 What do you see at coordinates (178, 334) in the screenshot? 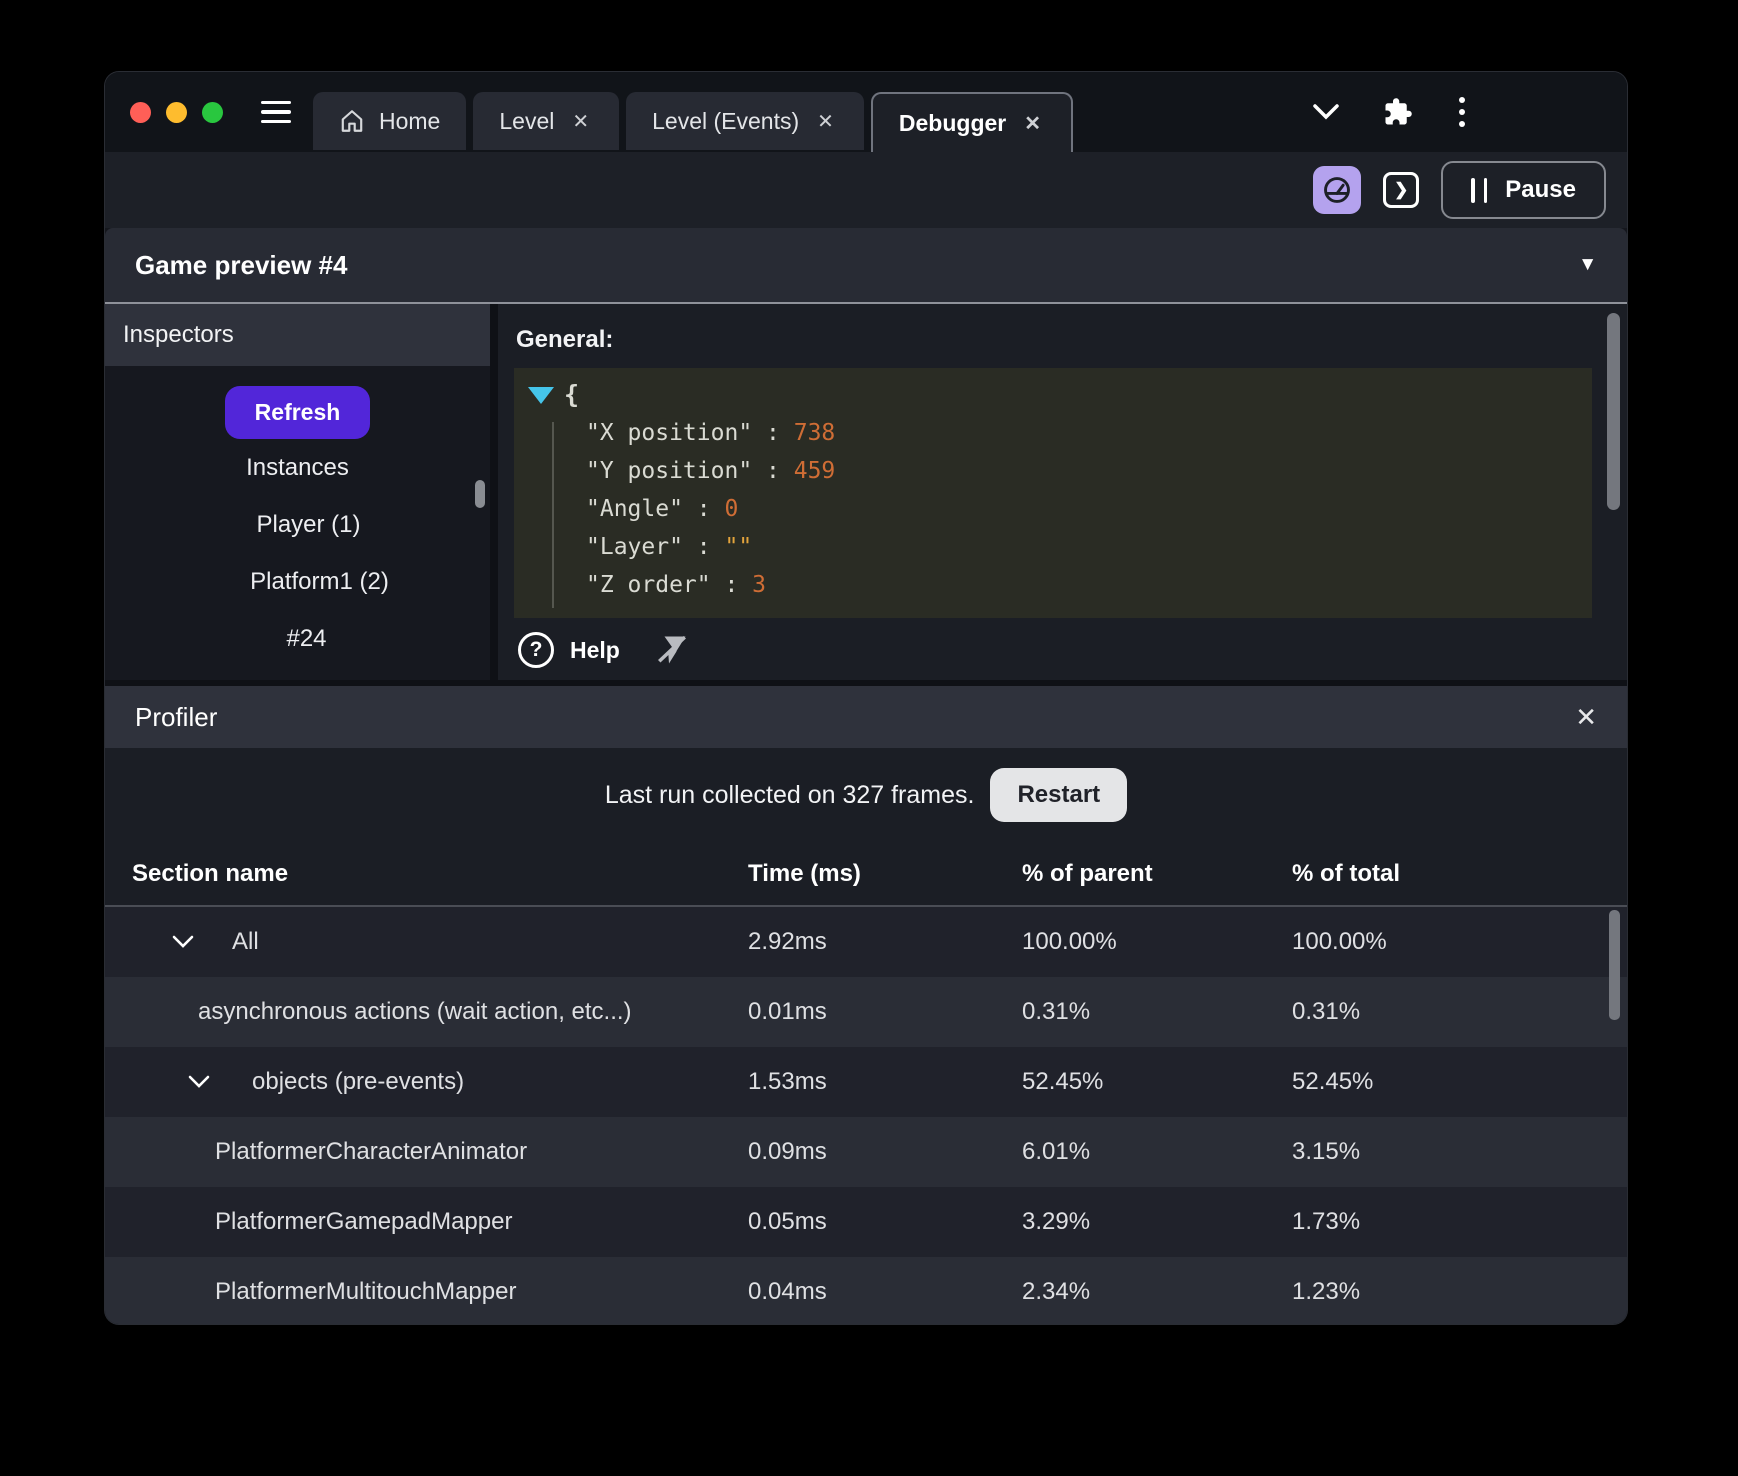
I see `inspectors-title: Inspectors` at bounding box center [178, 334].